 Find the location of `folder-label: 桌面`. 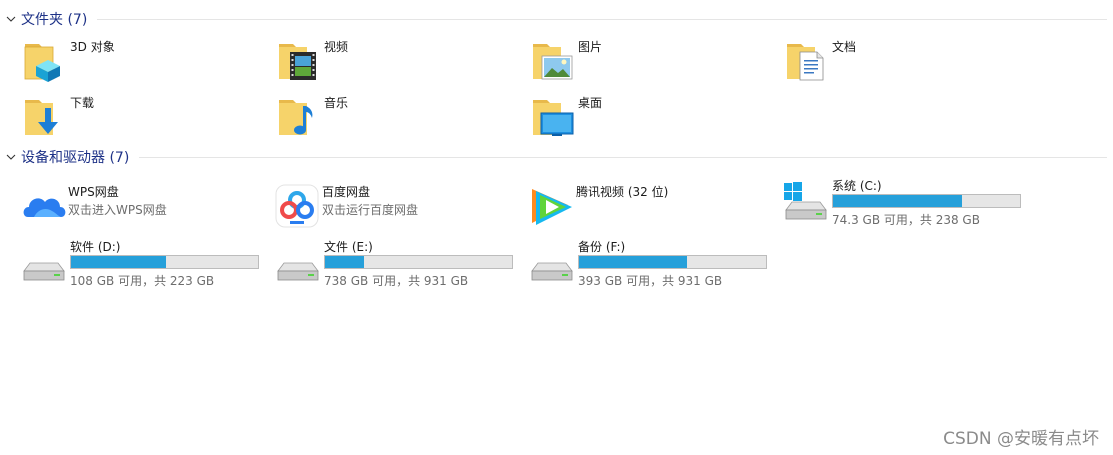

folder-label: 桌面 is located at coordinates (590, 103).